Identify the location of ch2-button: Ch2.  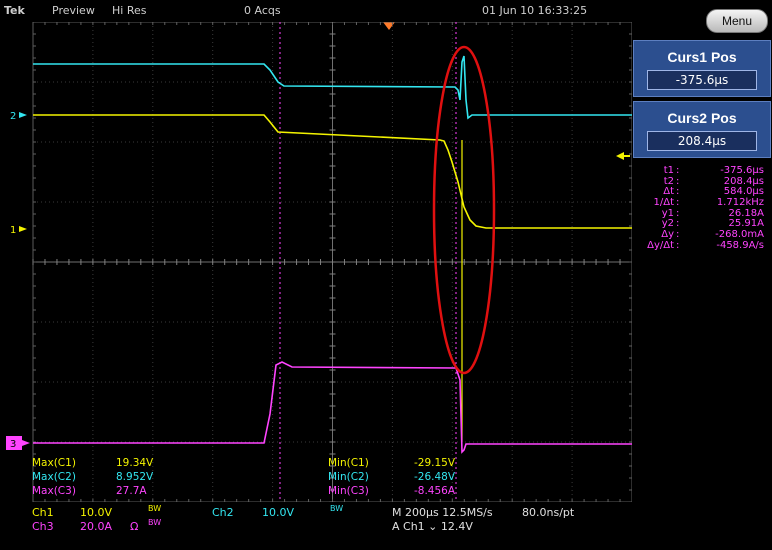
(223, 512).